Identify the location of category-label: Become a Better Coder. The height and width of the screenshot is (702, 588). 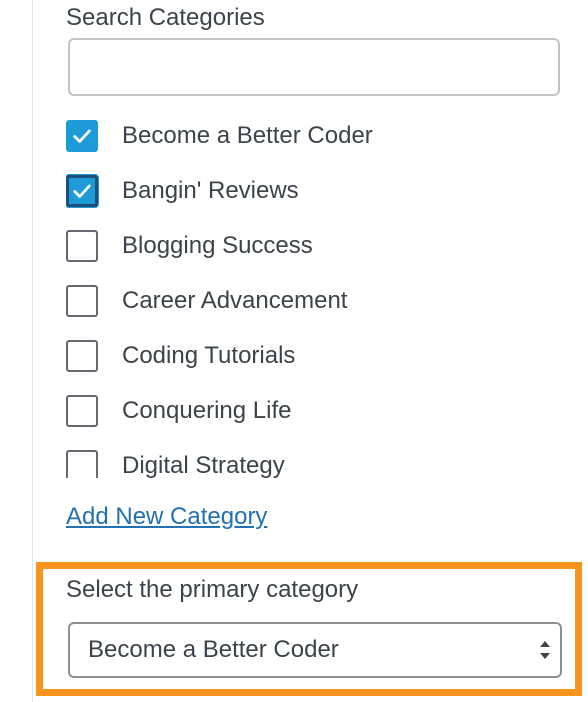
(247, 135).